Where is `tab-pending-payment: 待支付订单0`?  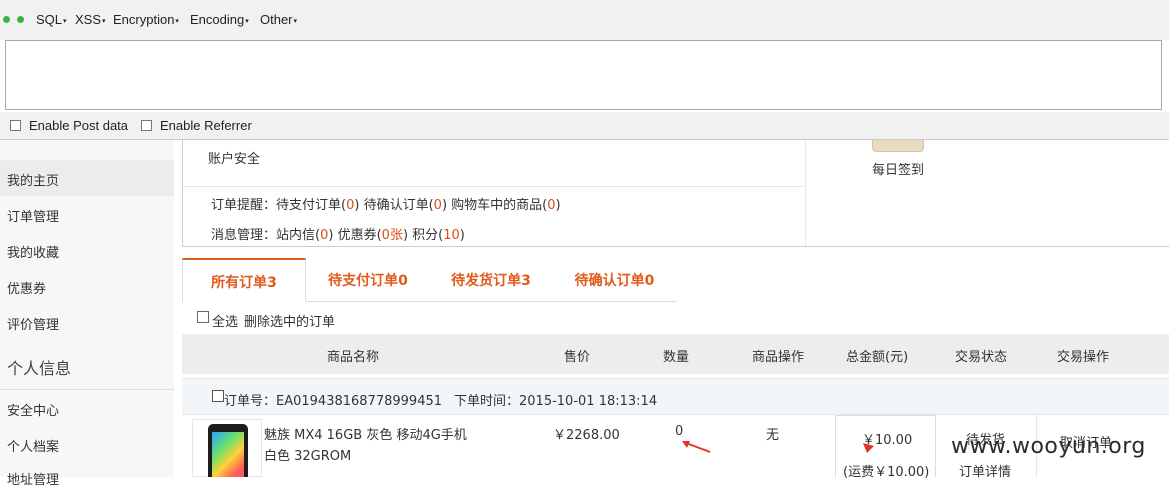
tab-pending-payment: 待支付订单0 is located at coordinates (368, 280).